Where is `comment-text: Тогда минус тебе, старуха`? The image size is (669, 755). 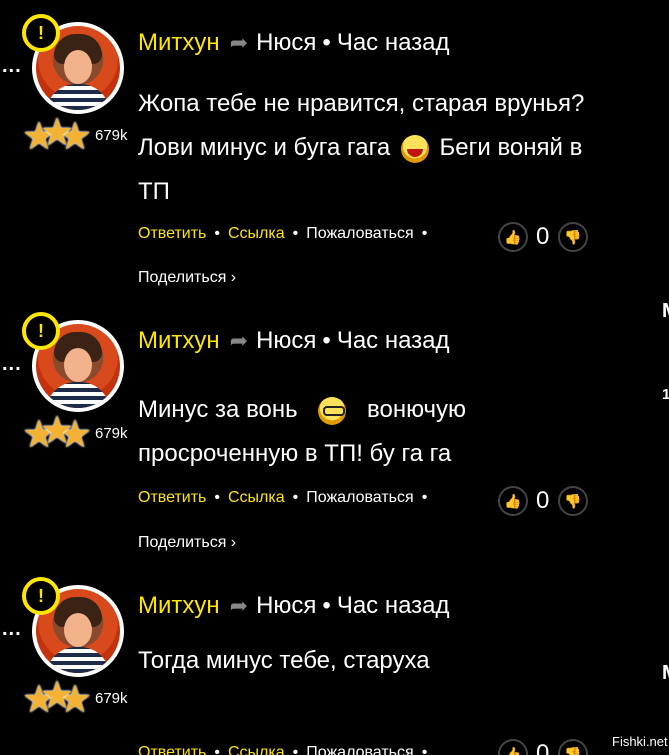 comment-text: Тогда минус тебе, старуха is located at coordinates (373, 661).